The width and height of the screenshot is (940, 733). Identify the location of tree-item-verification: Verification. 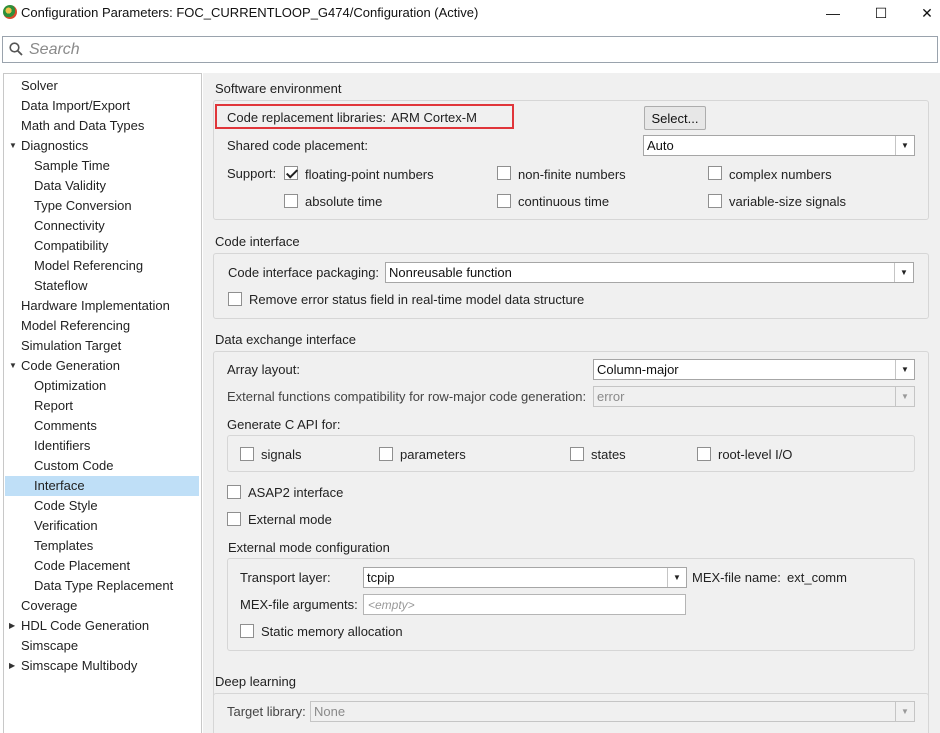
(66, 526).